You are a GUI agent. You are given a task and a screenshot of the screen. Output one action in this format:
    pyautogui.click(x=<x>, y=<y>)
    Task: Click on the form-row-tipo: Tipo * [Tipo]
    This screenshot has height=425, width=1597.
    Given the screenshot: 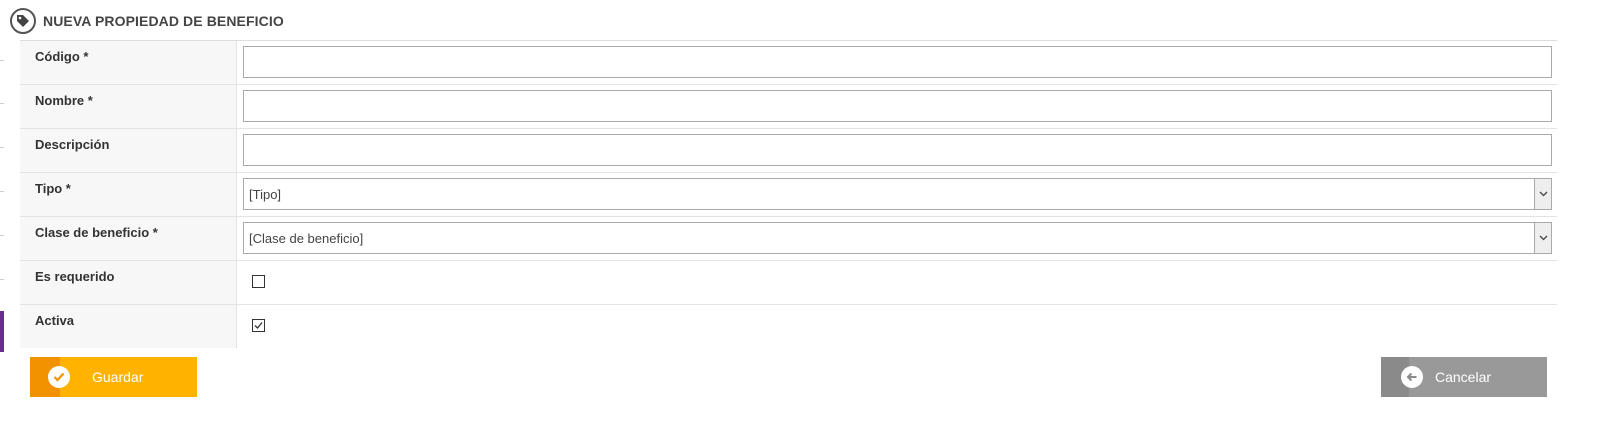 What is the action you would take?
    pyautogui.click(x=788, y=195)
    